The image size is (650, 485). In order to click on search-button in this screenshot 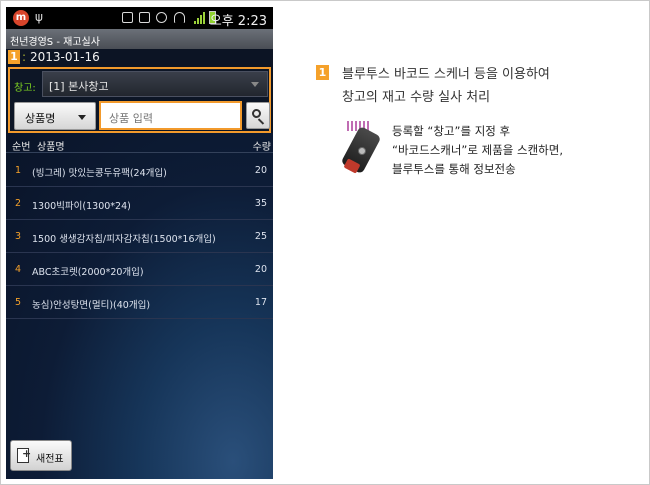, I will do `click(258, 115)`.